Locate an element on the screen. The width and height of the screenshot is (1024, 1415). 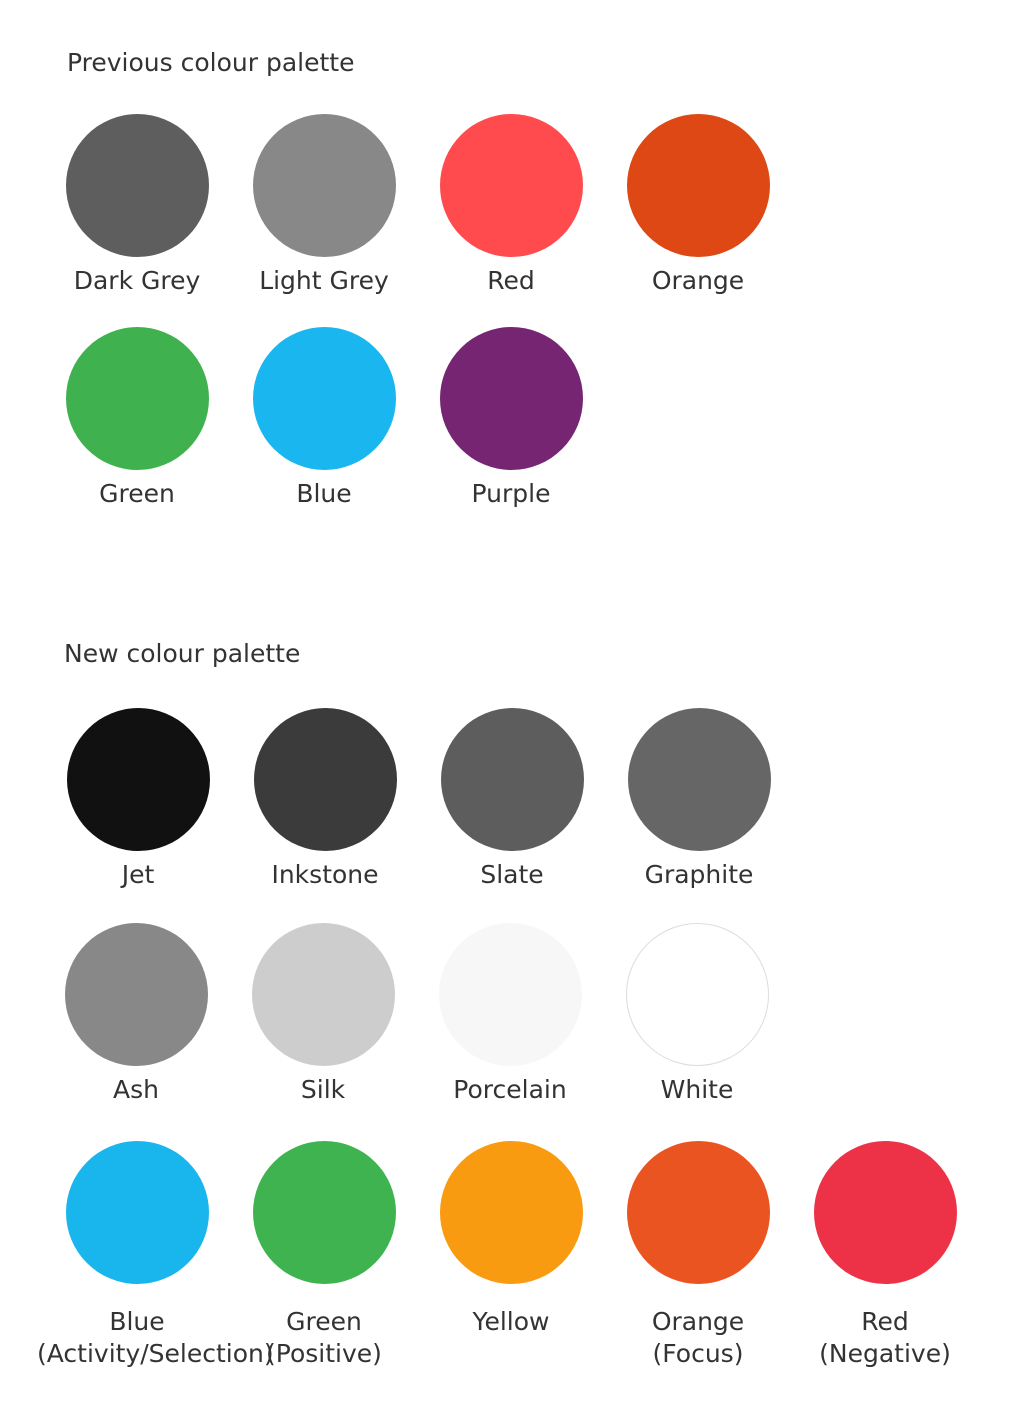
new-swatch-orange-focus: Orange (Focus) is located at coordinates (698, 1255).